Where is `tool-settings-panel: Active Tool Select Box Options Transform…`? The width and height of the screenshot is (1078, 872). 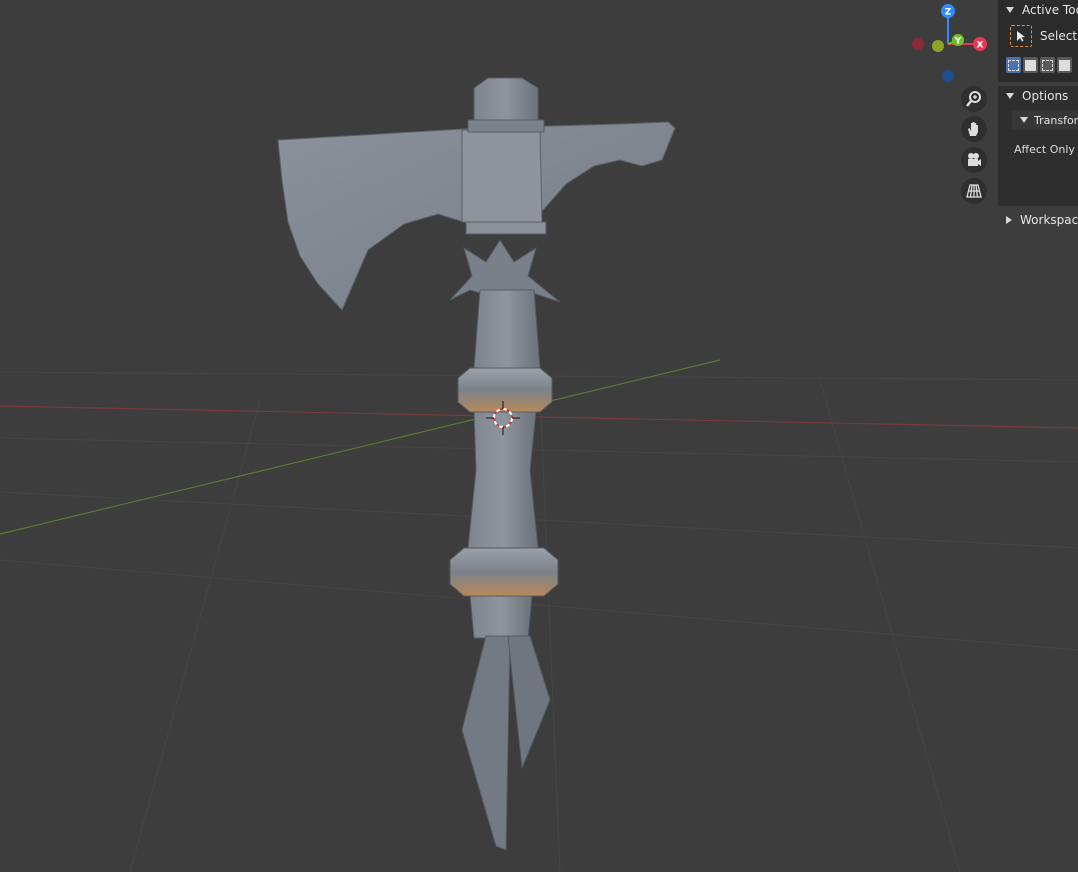 tool-settings-panel: Active Tool Select Box Options Transform… is located at coordinates (1038, 120).